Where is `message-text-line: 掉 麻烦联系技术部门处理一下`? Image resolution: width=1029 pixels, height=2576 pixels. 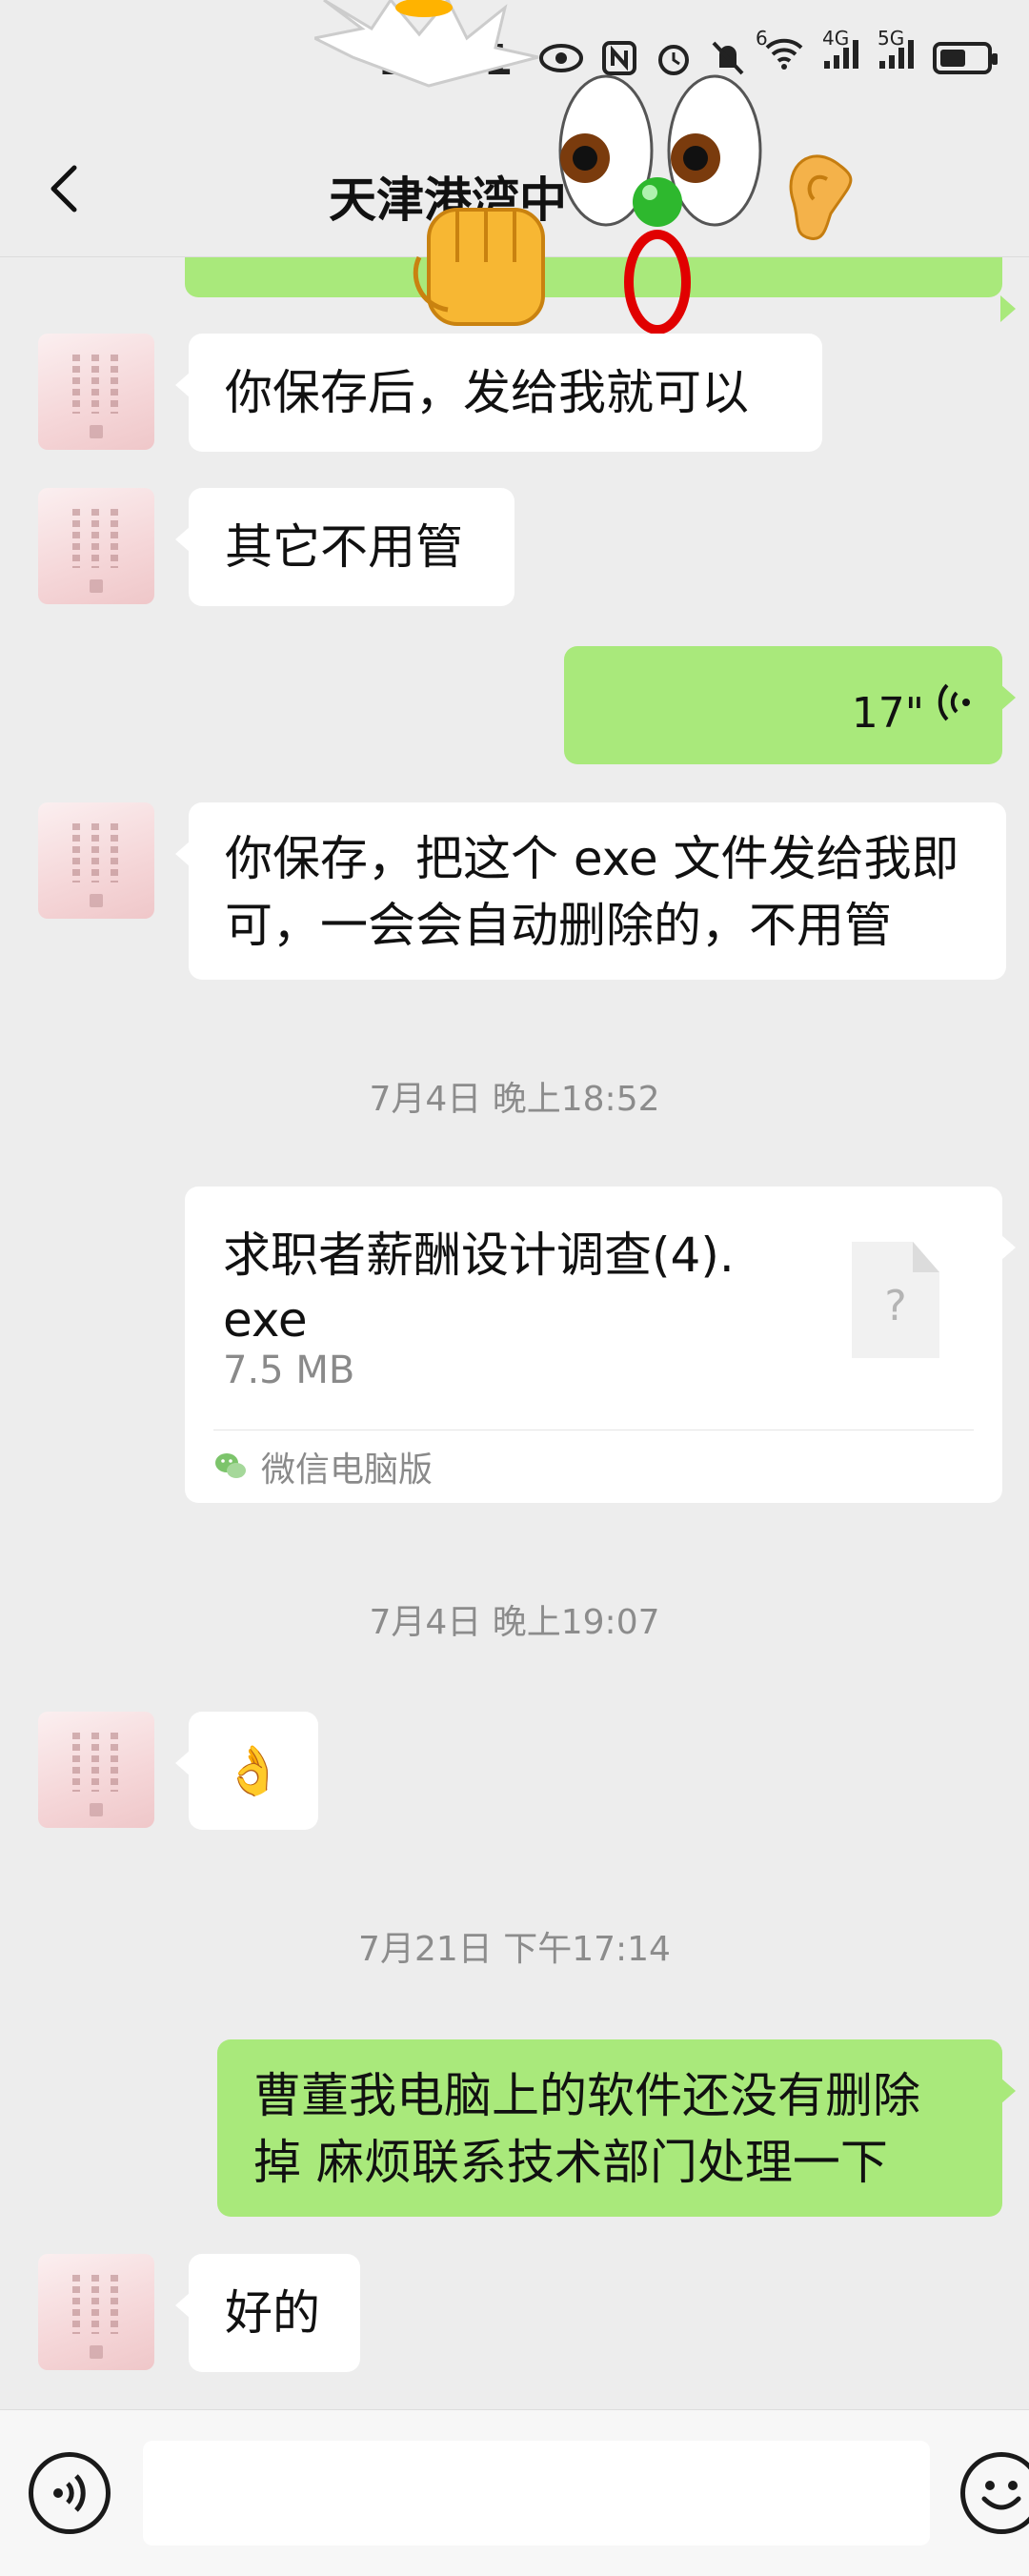
message-text-line: 掉 麻烦联系技术部门处理一下 is located at coordinates (570, 2162).